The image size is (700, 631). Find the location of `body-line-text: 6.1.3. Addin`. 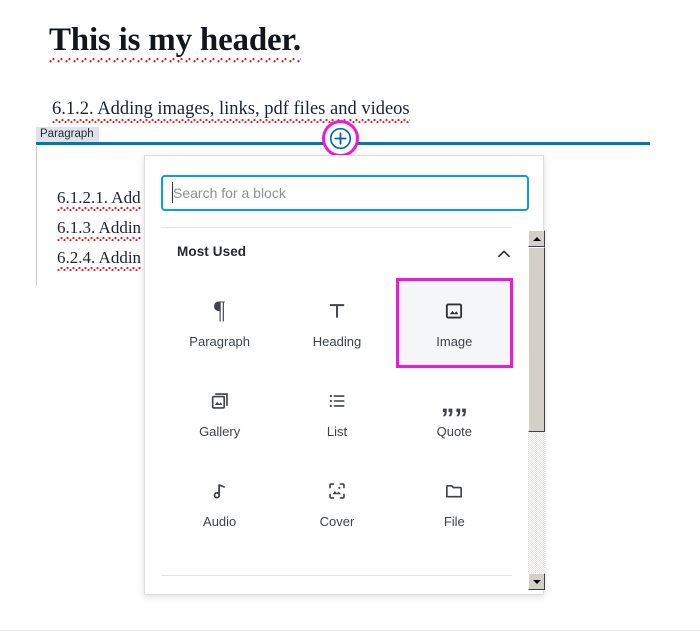

body-line-text: 6.1.3. Addin is located at coordinates (99, 229).